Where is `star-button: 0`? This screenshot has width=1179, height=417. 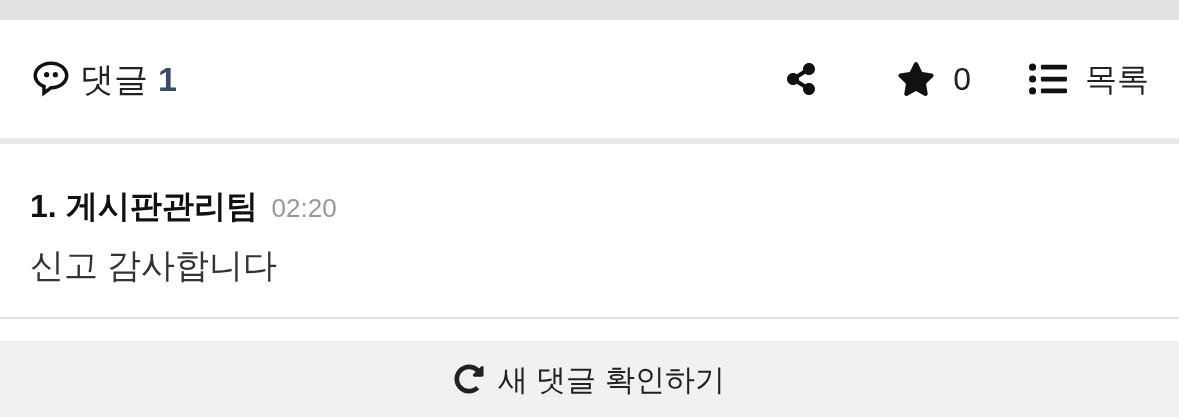 star-button: 0 is located at coordinates (934, 79).